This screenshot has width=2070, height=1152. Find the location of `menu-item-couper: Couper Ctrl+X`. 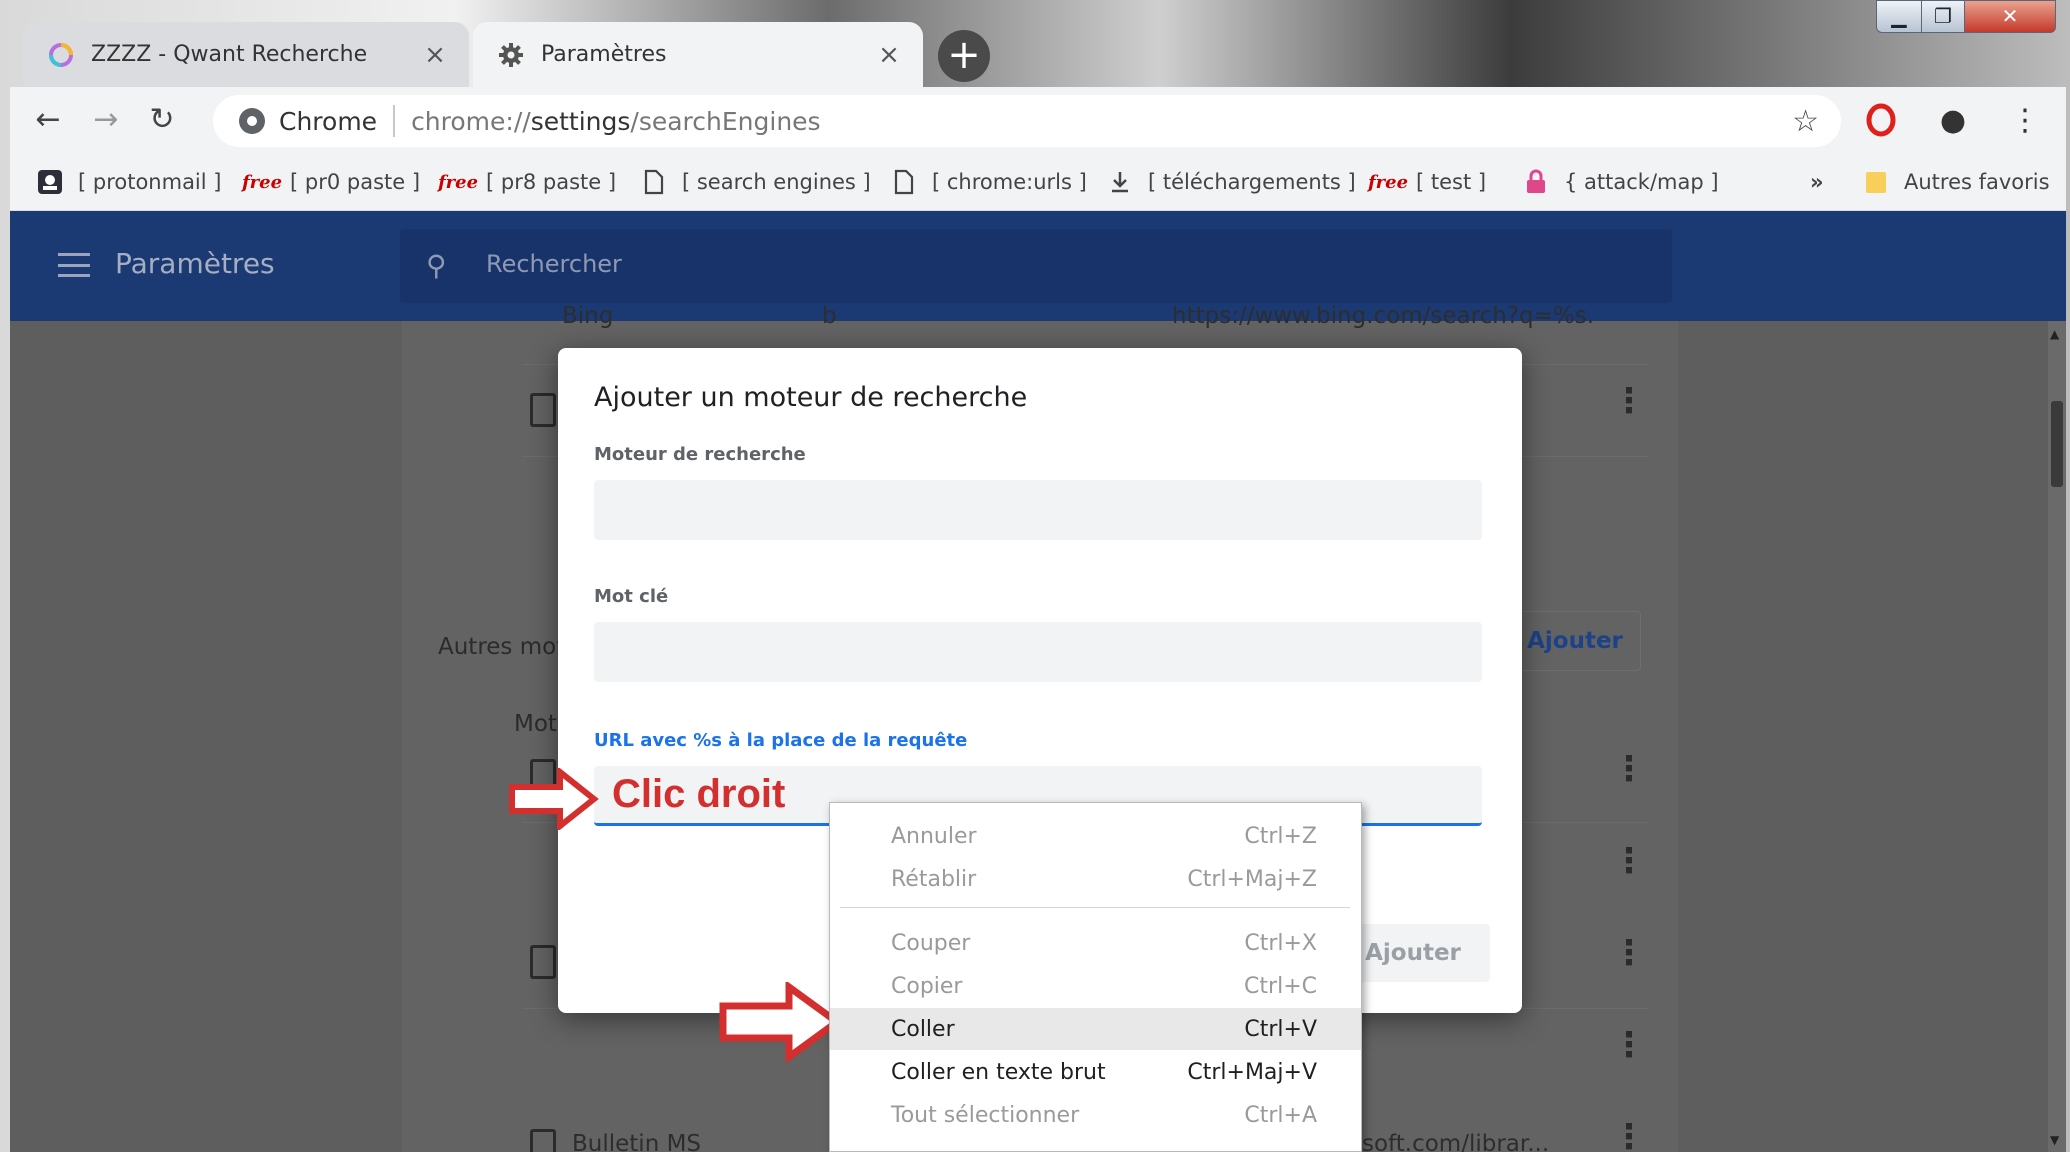

menu-item-couper: Couper Ctrl+X is located at coordinates (1095, 943).